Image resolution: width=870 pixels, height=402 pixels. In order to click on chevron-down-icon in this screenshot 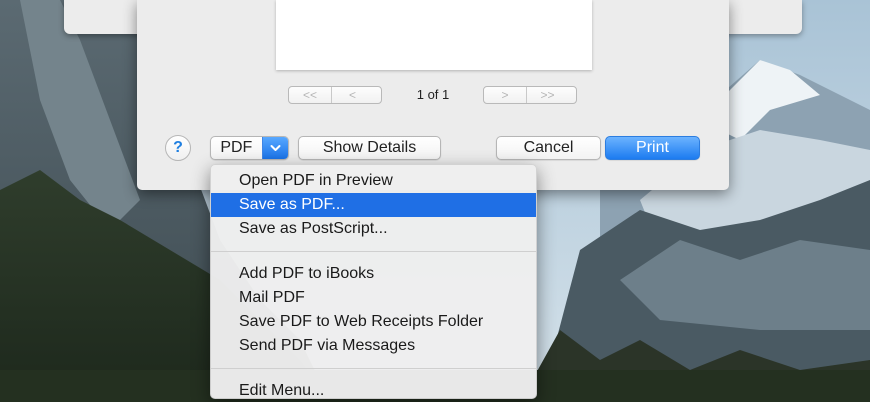, I will do `click(274, 148)`.